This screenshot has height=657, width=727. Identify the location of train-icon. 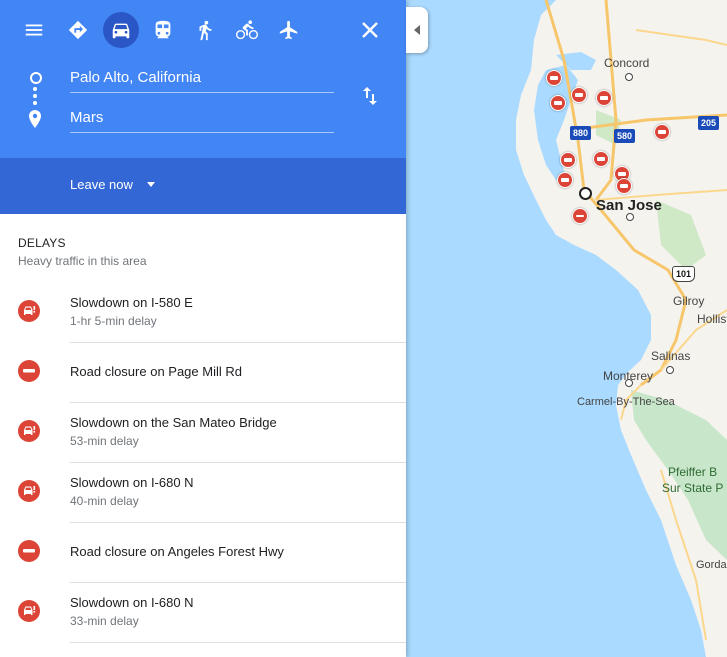
(163, 29).